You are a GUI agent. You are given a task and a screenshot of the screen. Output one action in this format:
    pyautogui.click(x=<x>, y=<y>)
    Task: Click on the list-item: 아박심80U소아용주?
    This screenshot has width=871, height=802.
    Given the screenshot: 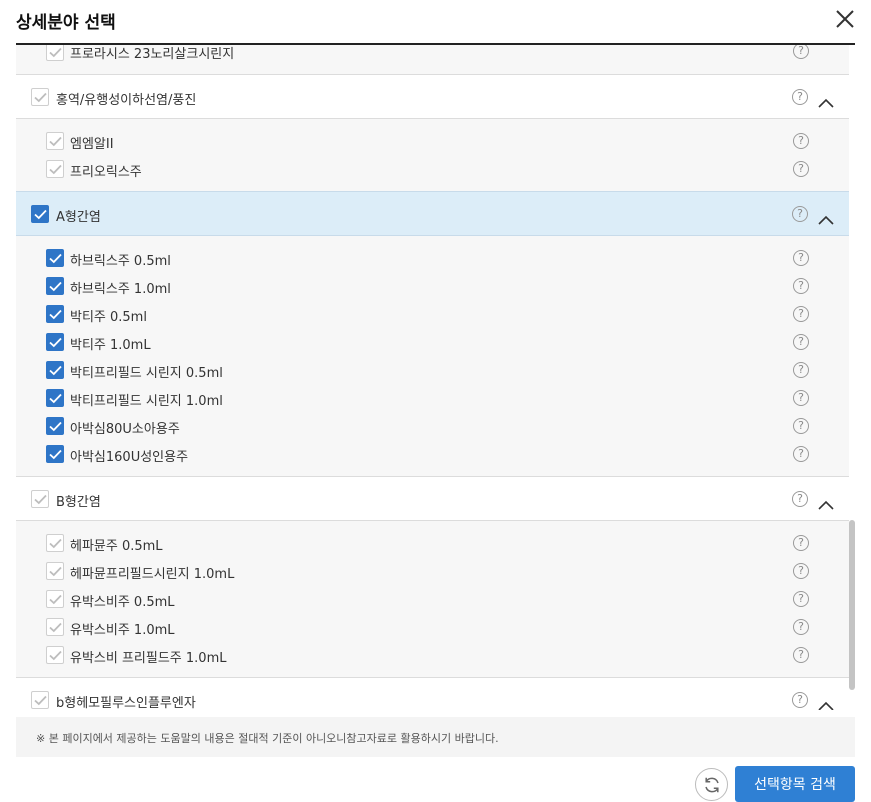 What is the action you would take?
    pyautogui.click(x=432, y=428)
    